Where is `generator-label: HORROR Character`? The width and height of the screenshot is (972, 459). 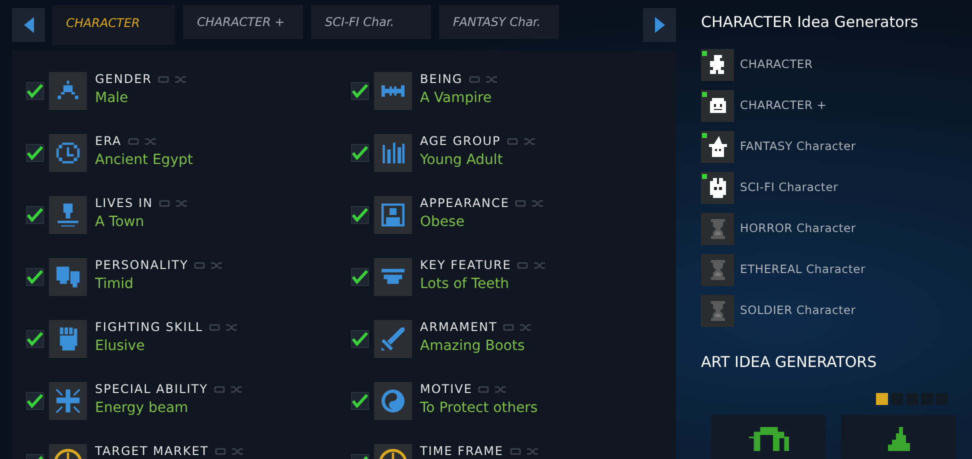
generator-label: HORROR Character is located at coordinates (798, 228).